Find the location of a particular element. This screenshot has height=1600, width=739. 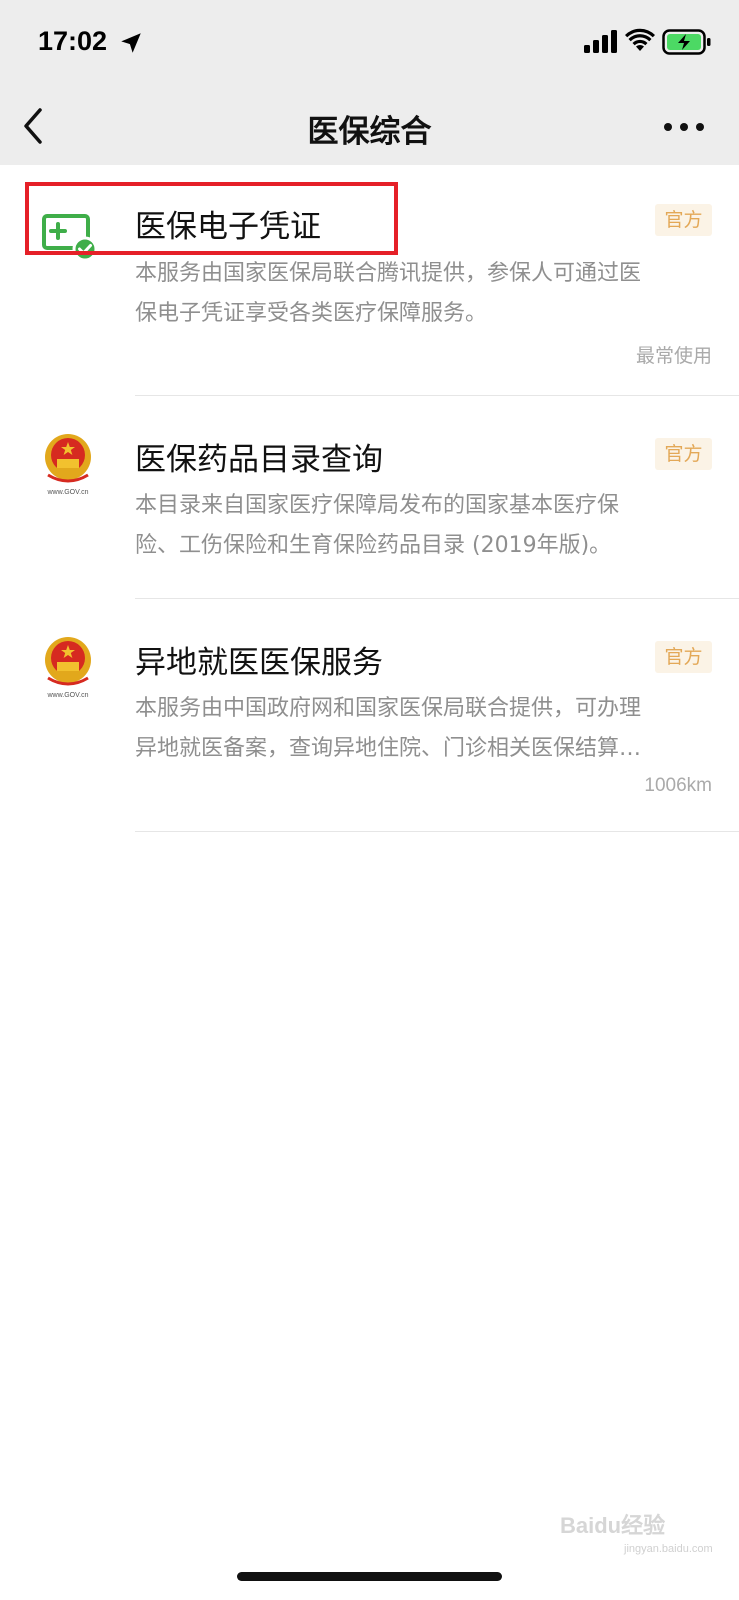

baidu-watermark: Baidu经验 is located at coordinates (613, 1525).